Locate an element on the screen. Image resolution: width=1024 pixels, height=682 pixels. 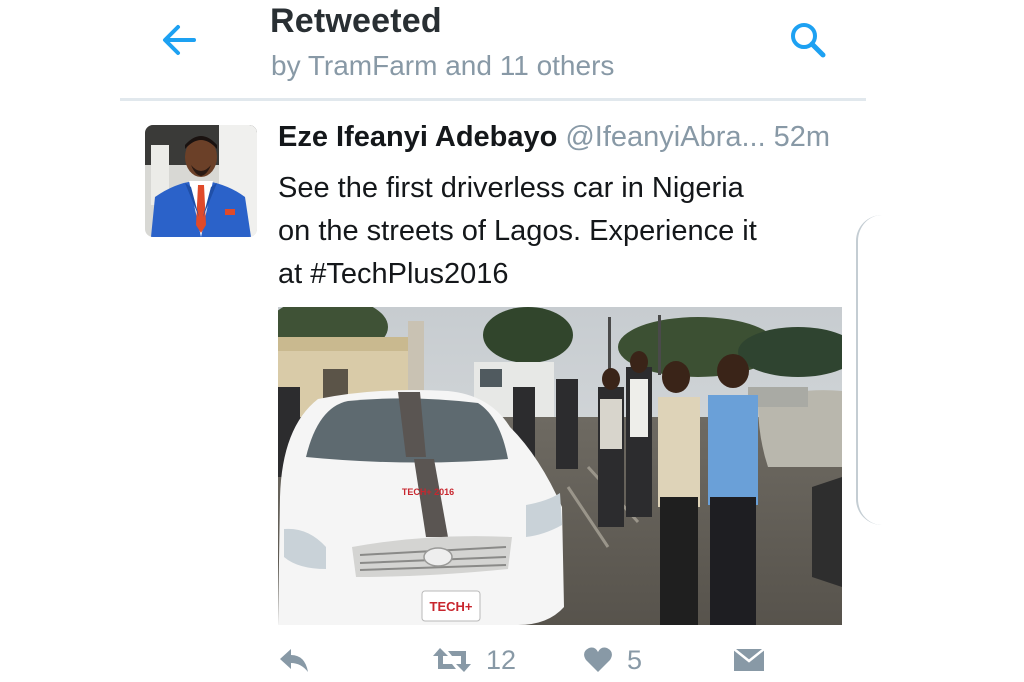
header-divider is located at coordinates (493, 99).